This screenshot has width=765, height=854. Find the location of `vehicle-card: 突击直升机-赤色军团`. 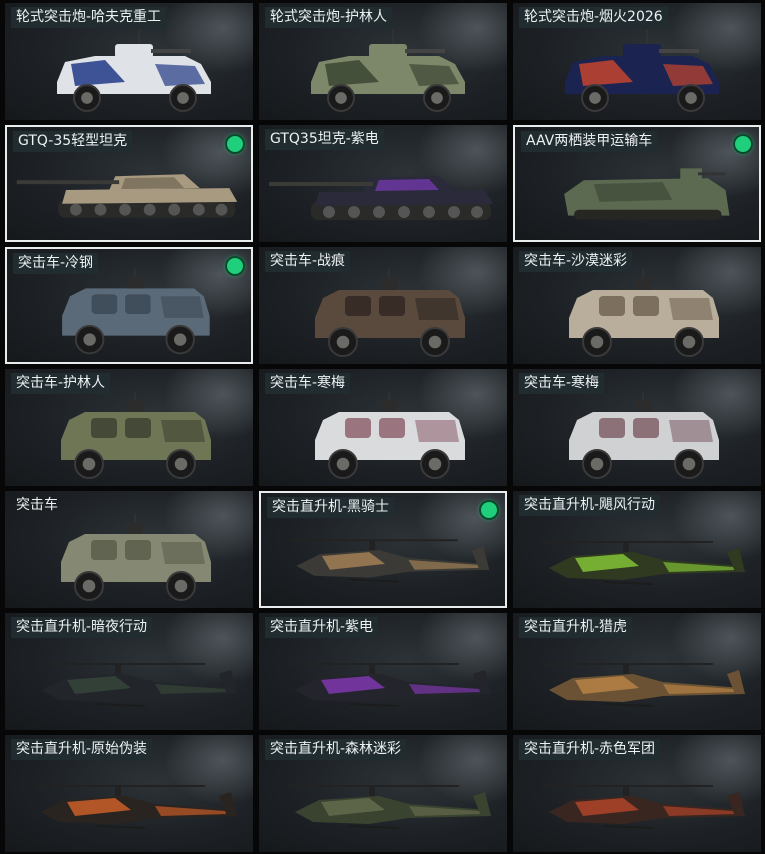

vehicle-card: 突击直升机-赤色军团 is located at coordinates (637, 793).